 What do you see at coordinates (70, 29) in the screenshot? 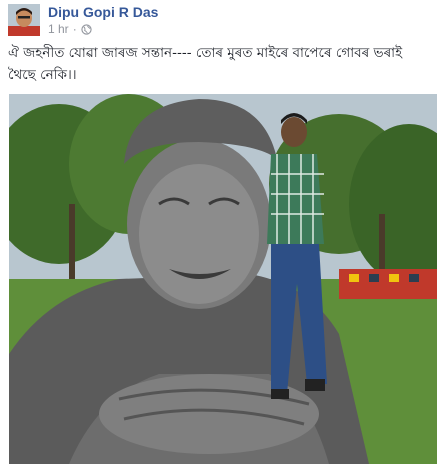
I see `post-meta: 1 hr ·` at bounding box center [70, 29].